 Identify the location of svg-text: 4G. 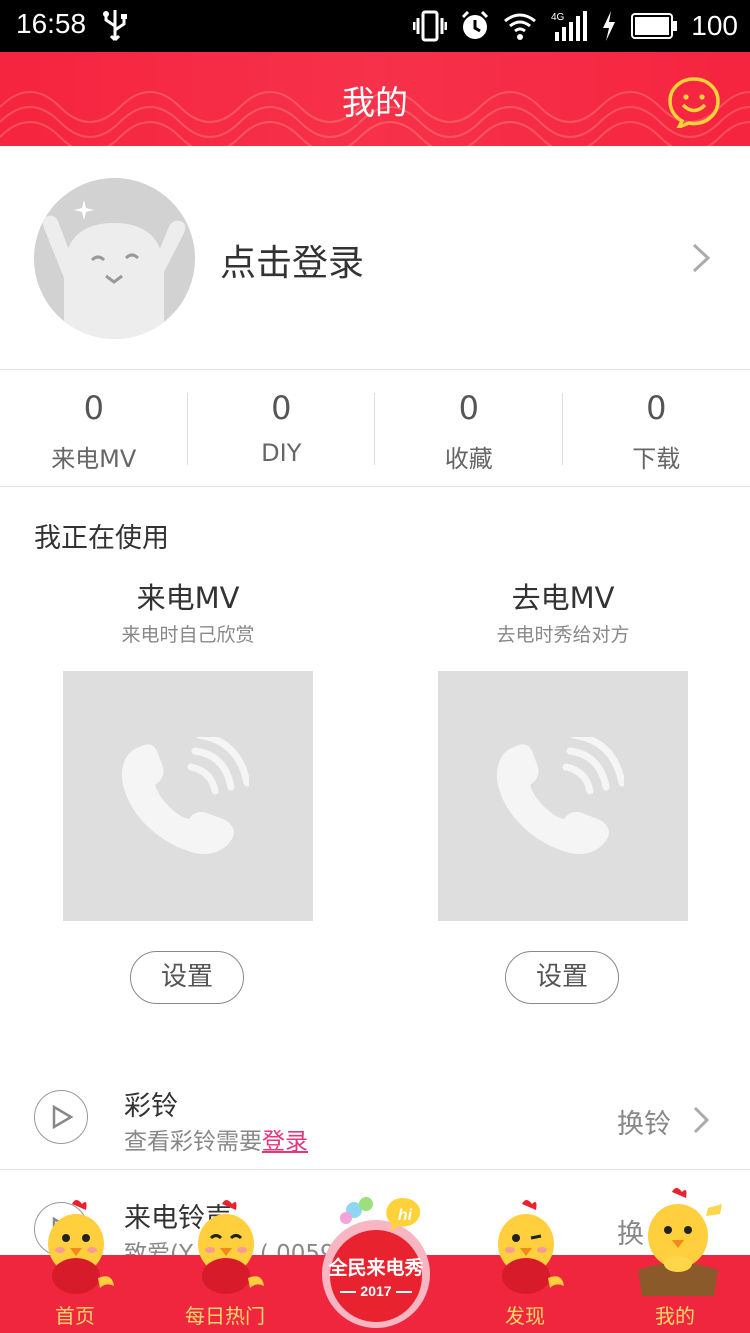
(558, 17).